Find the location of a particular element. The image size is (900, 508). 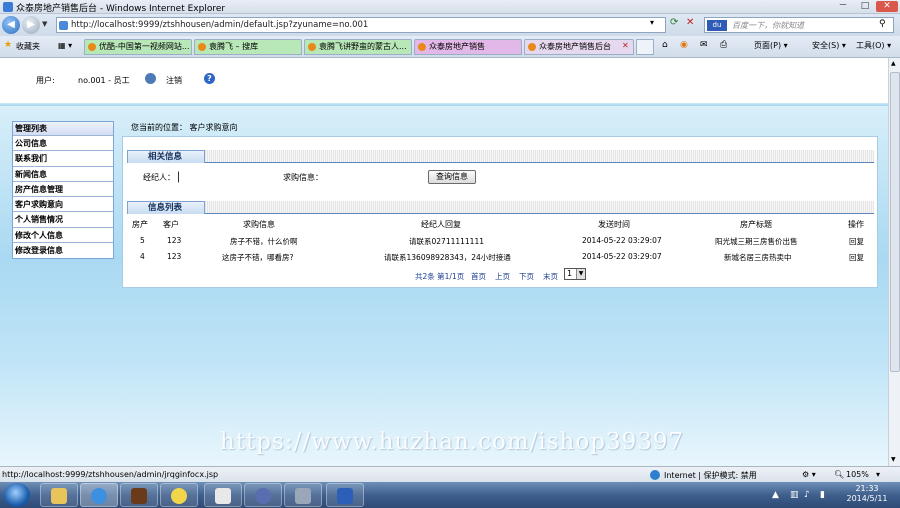

scroll-thumb is located at coordinates (895, 222).